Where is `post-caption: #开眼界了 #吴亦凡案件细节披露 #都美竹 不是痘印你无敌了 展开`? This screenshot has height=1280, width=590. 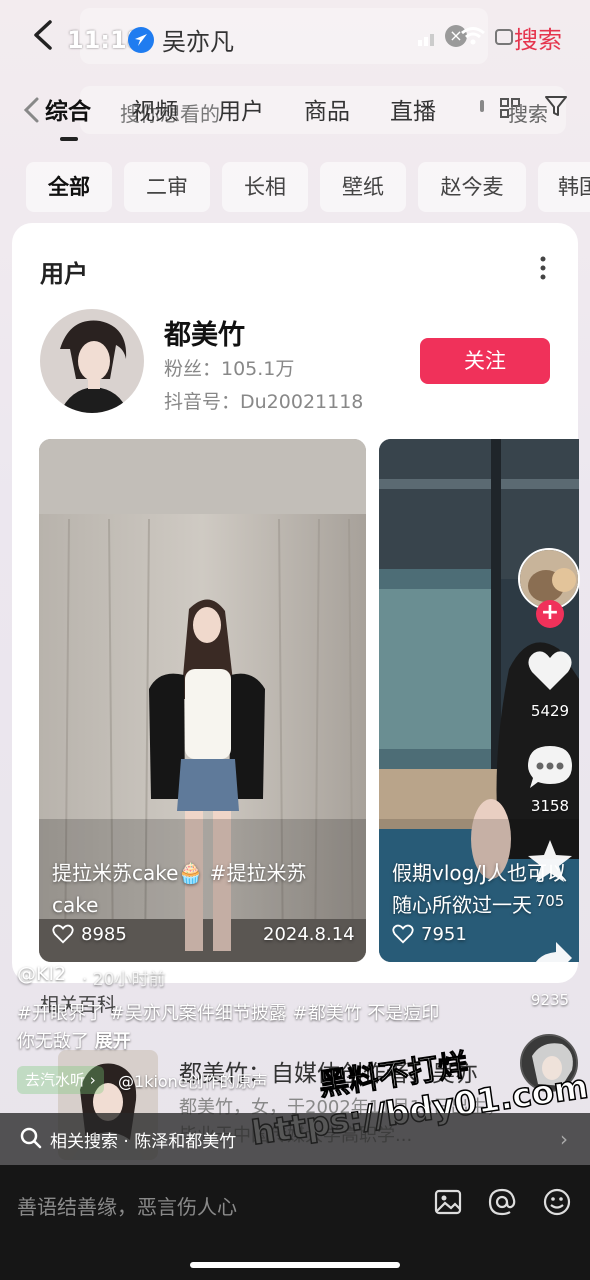 post-caption: #开眼界了 #吴亦凡案件细节披露 #都美竹 不是痘印你无敌了 展开 is located at coordinates (237, 1028).